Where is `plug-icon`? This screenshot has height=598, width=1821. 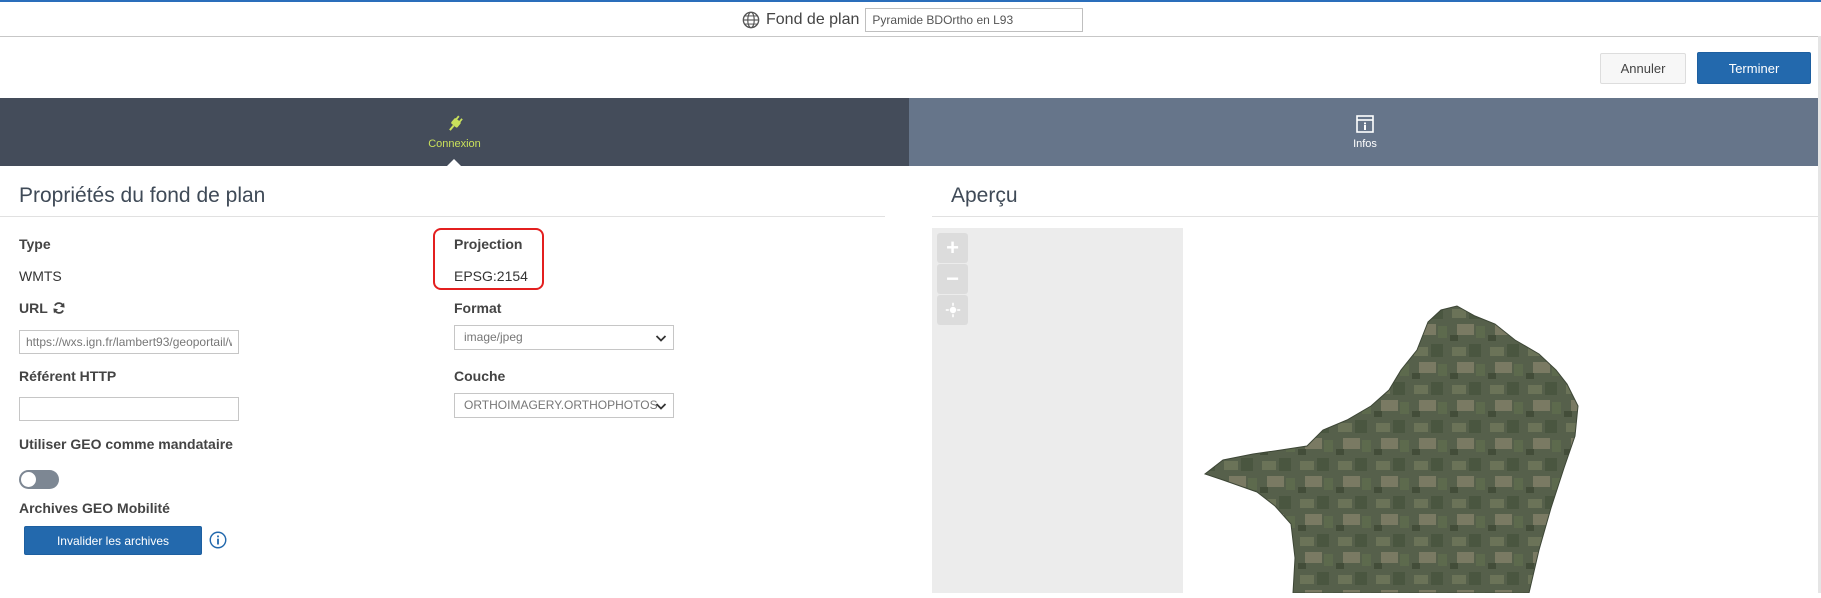
plug-icon is located at coordinates (455, 123).